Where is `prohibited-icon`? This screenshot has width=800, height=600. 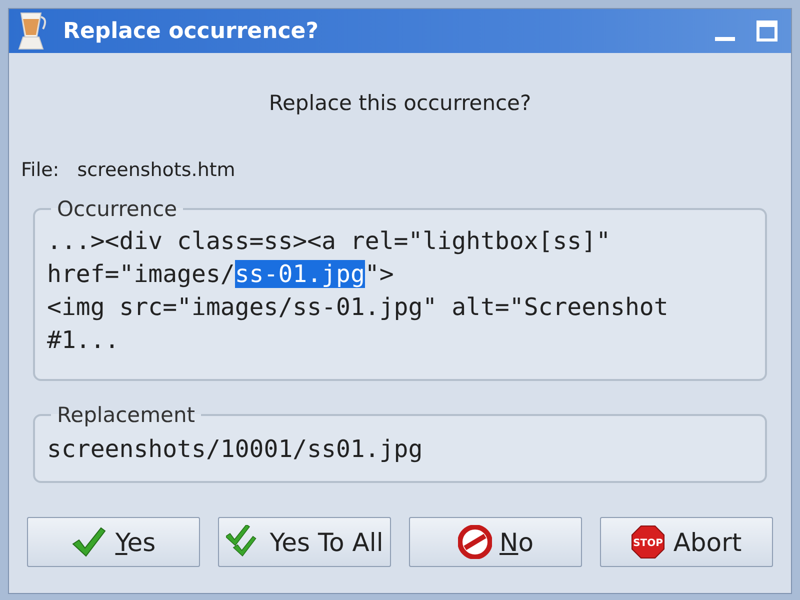 prohibited-icon is located at coordinates (475, 542).